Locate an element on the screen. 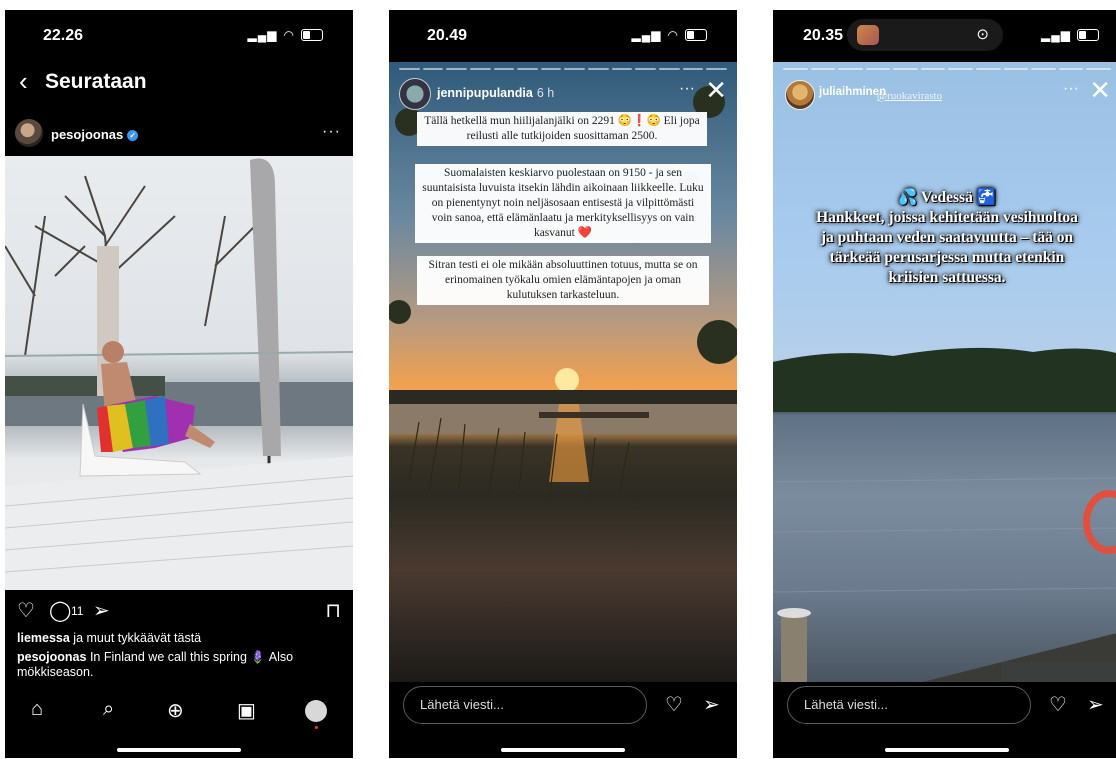 The height and width of the screenshot is (759, 1116). bottom-tab-bar: ⌂ ⌕ ⊕ ▣ is located at coordinates (179, 712).